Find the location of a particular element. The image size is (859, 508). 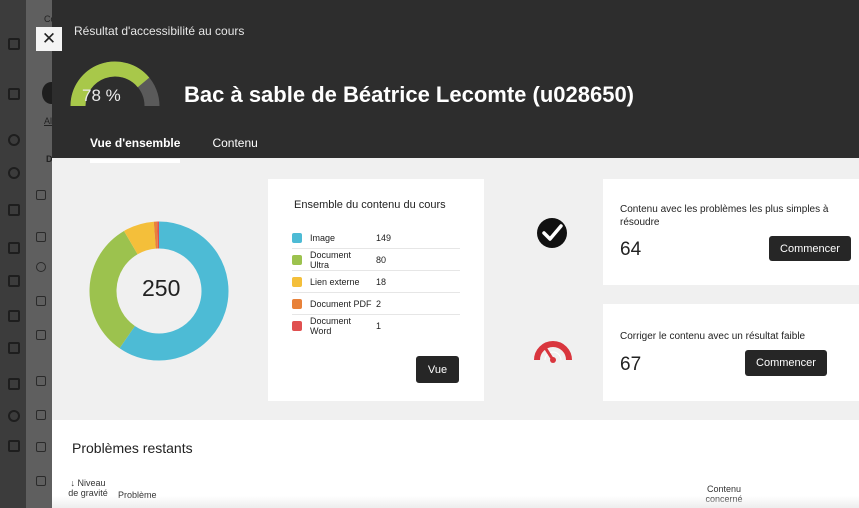

legend-count: 1 is located at coordinates (379, 326).